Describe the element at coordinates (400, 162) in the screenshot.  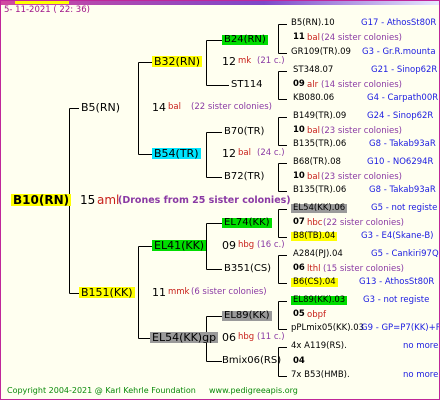
I see `gen4-a-pg-3: G10 - NO6294R` at that location.